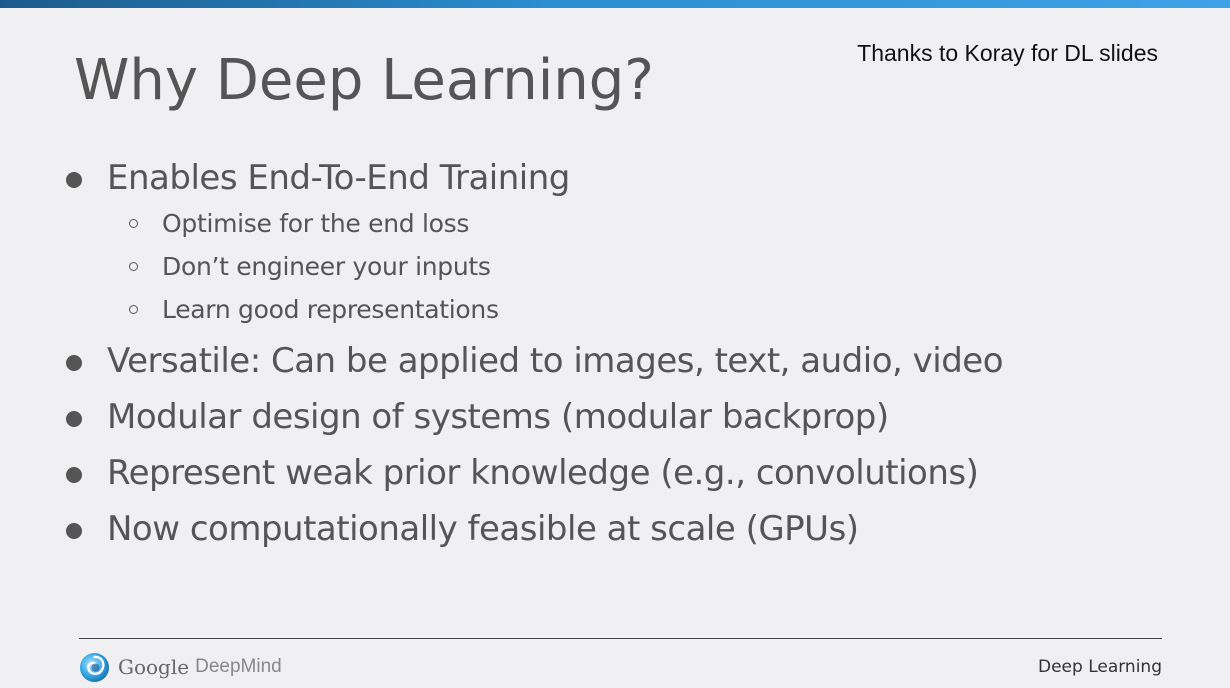 This screenshot has width=1230, height=688. I want to click on slide-title: Why Deep Learning?, so click(364, 80).